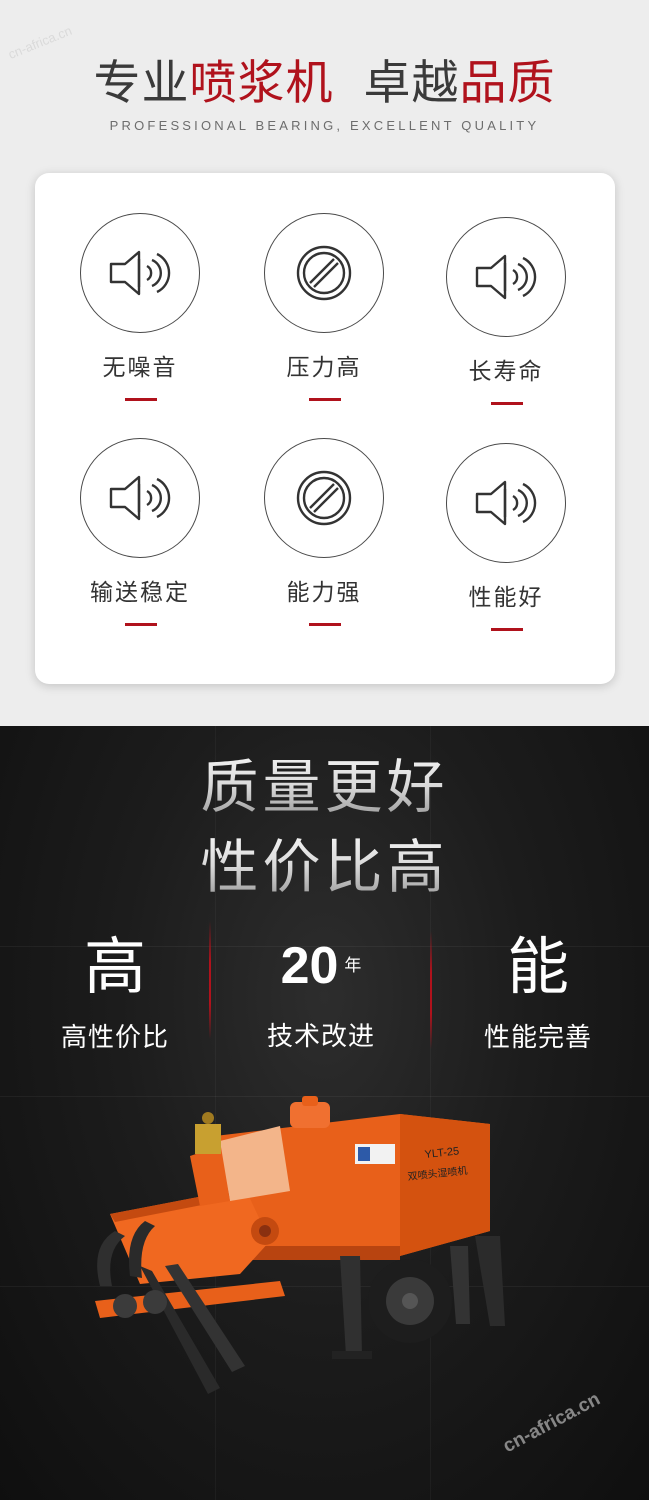 This screenshot has width=649, height=1500. I want to click on stat-item: 20 年 技术改进, so click(321, 989).